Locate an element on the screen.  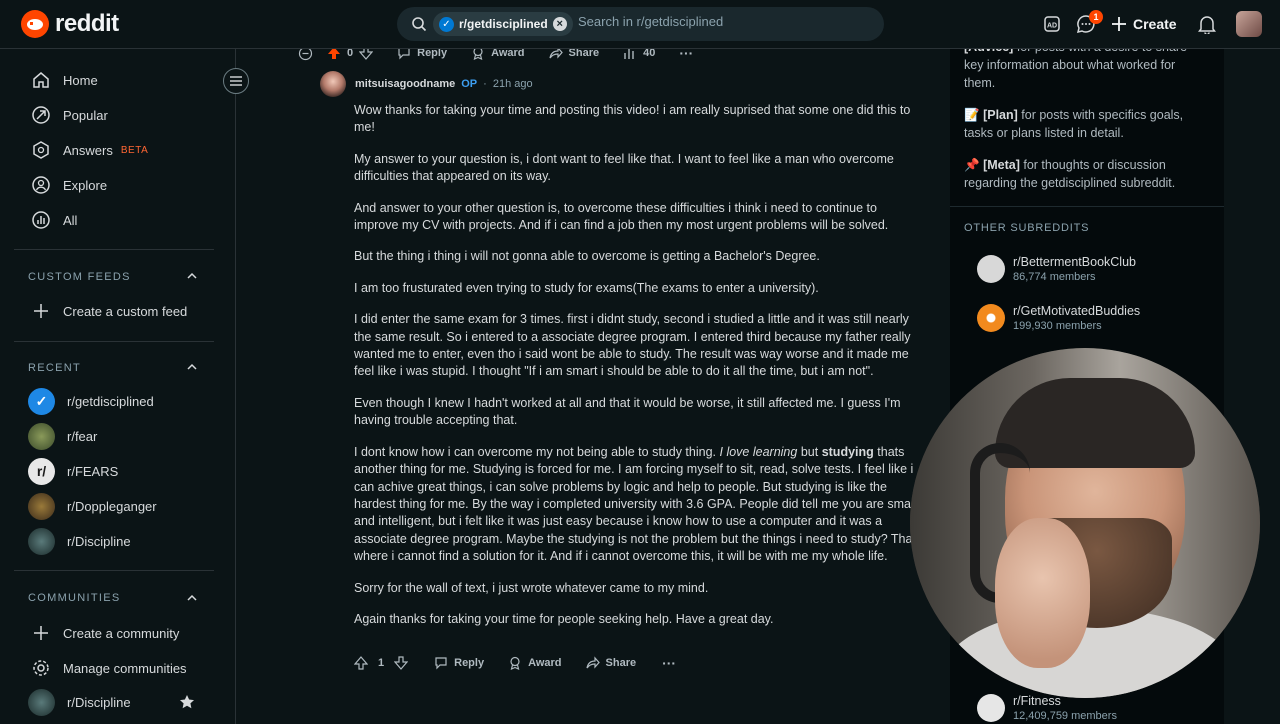
nav-all: All is located at coordinates (54, 220).